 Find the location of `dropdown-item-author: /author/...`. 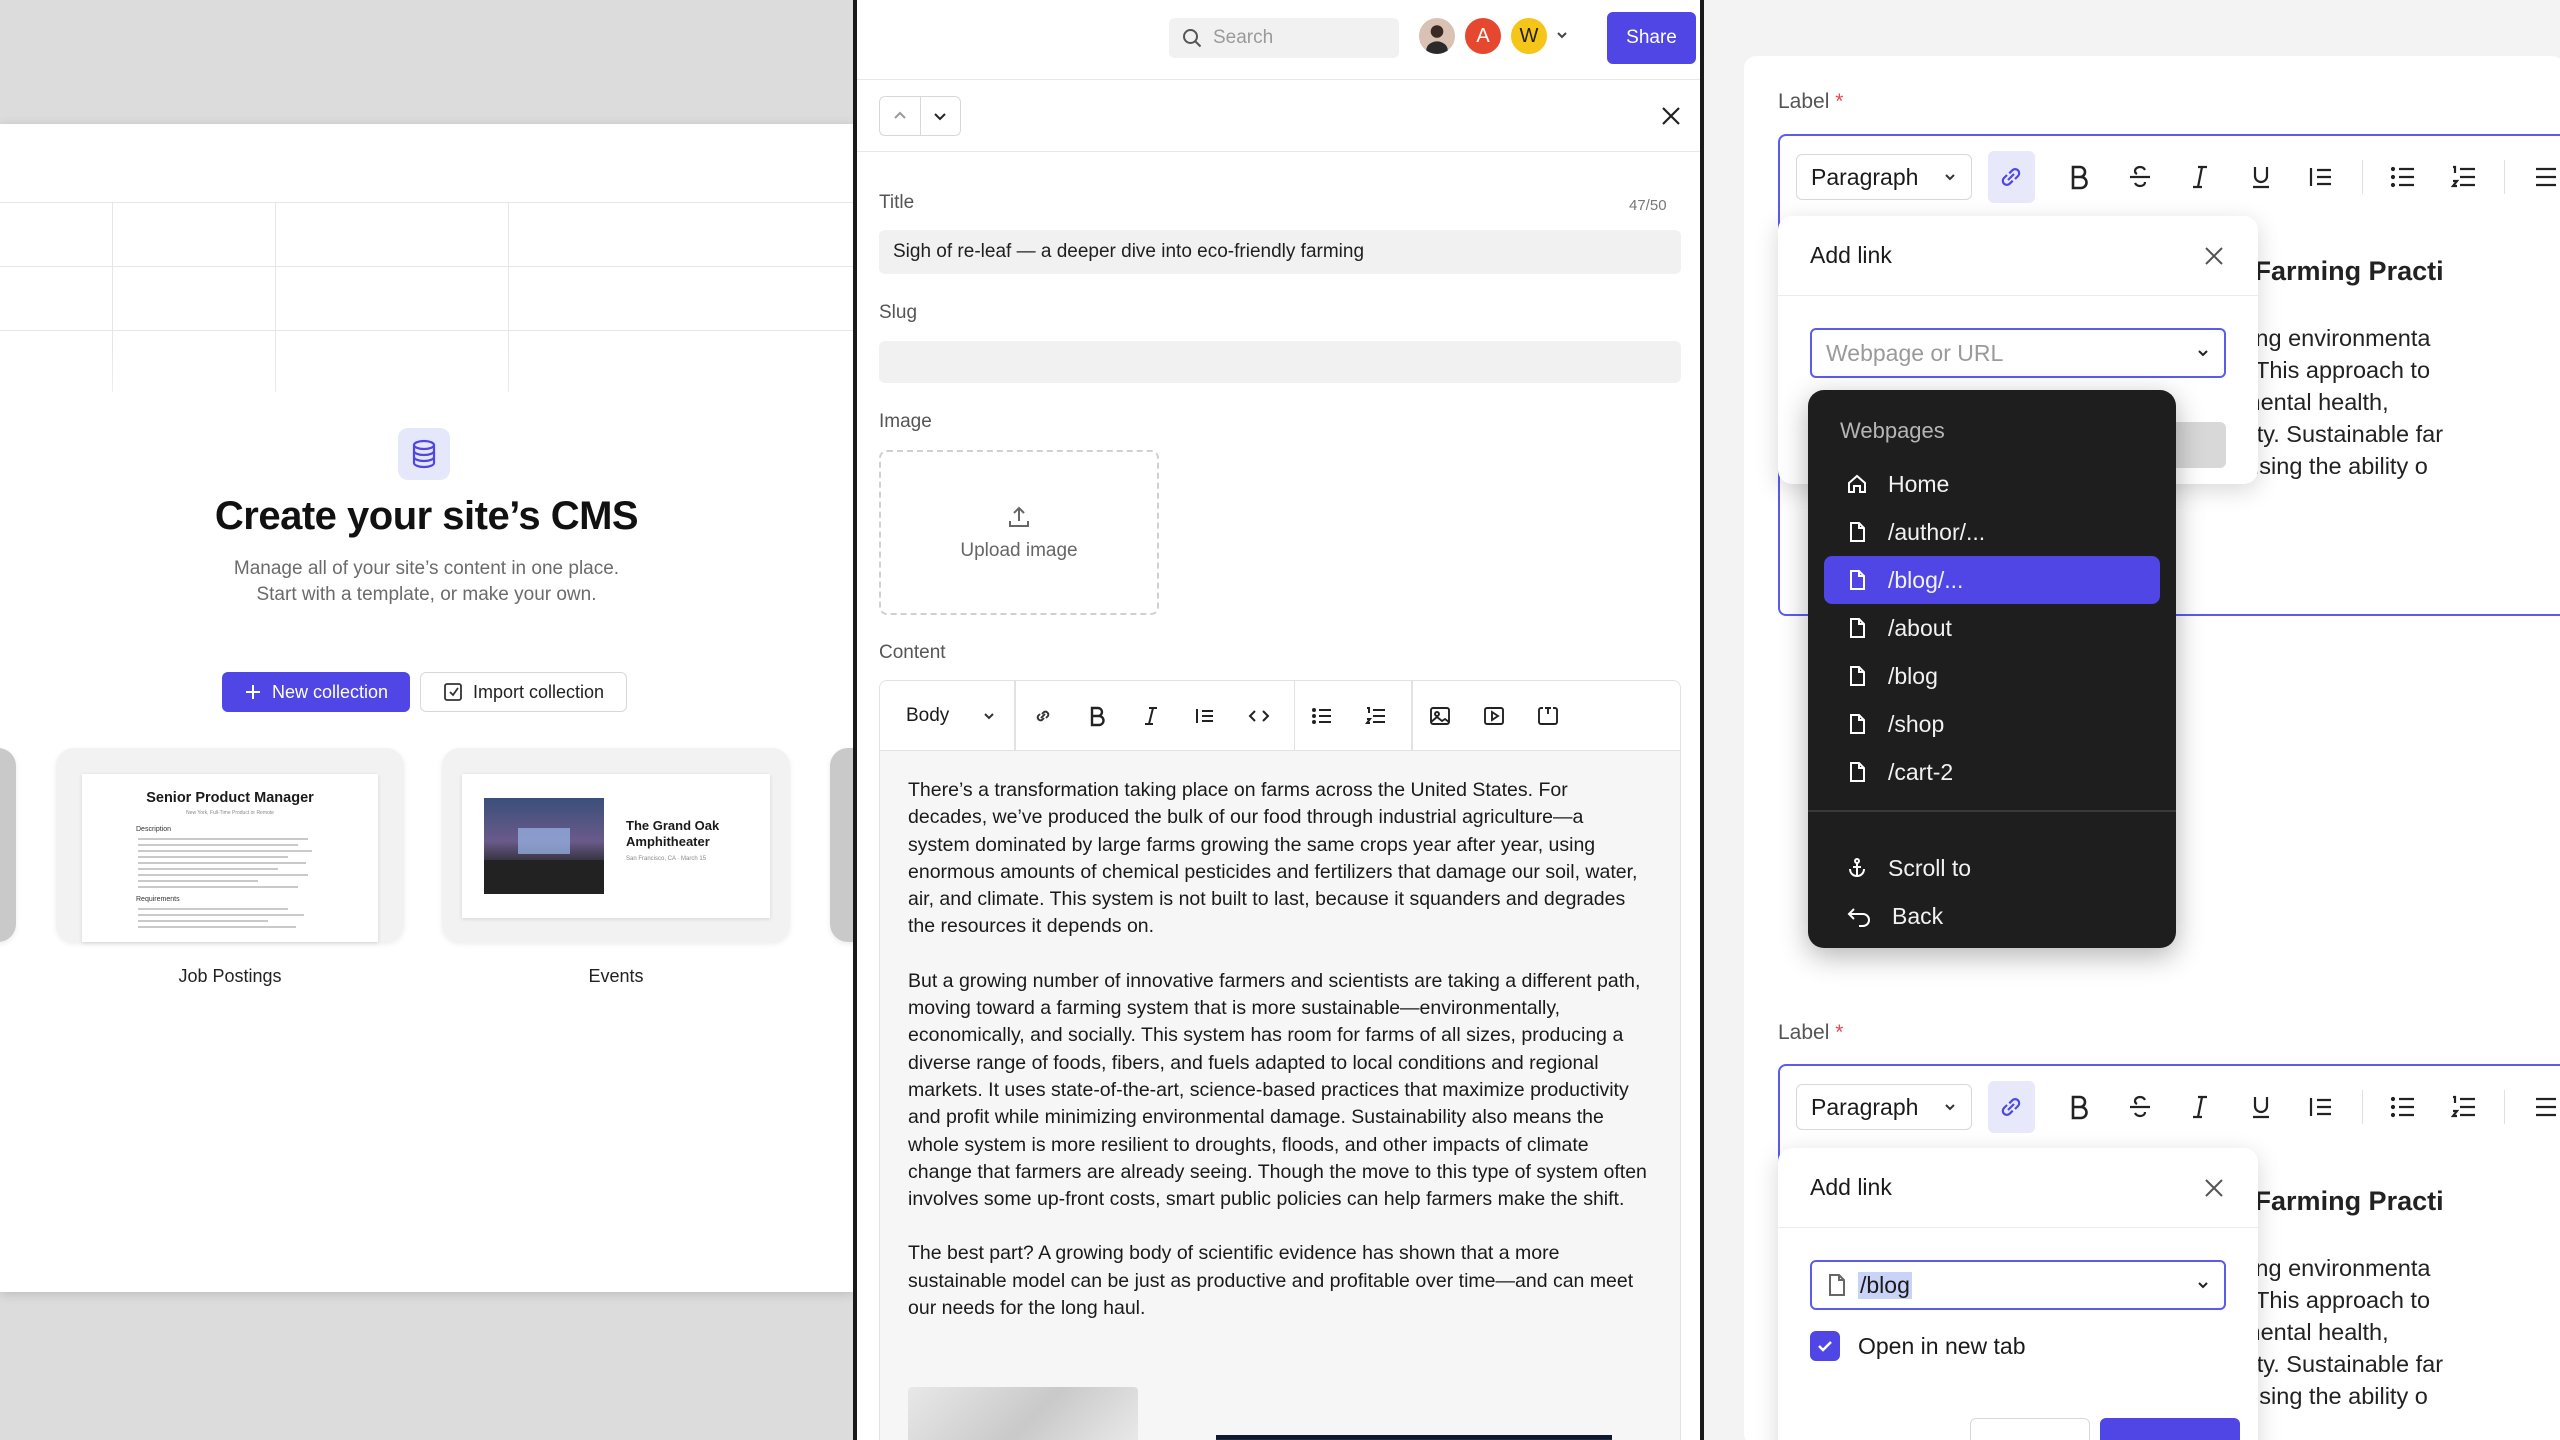

dropdown-item-author: /author/... is located at coordinates (1992, 532).